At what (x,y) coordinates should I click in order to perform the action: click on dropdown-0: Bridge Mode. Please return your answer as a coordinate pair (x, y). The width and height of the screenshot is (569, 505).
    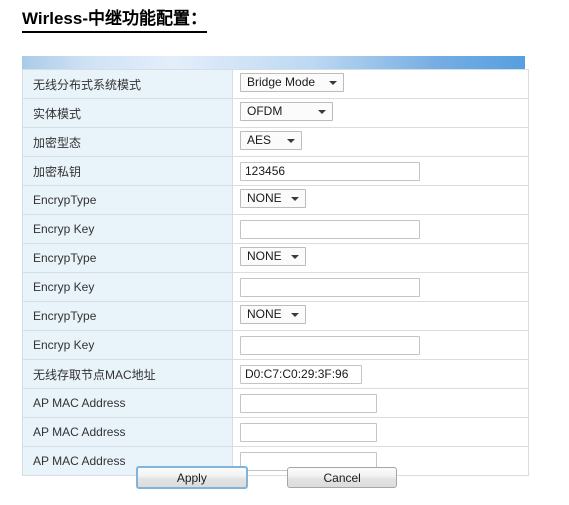
    Looking at the image, I should click on (292, 82).